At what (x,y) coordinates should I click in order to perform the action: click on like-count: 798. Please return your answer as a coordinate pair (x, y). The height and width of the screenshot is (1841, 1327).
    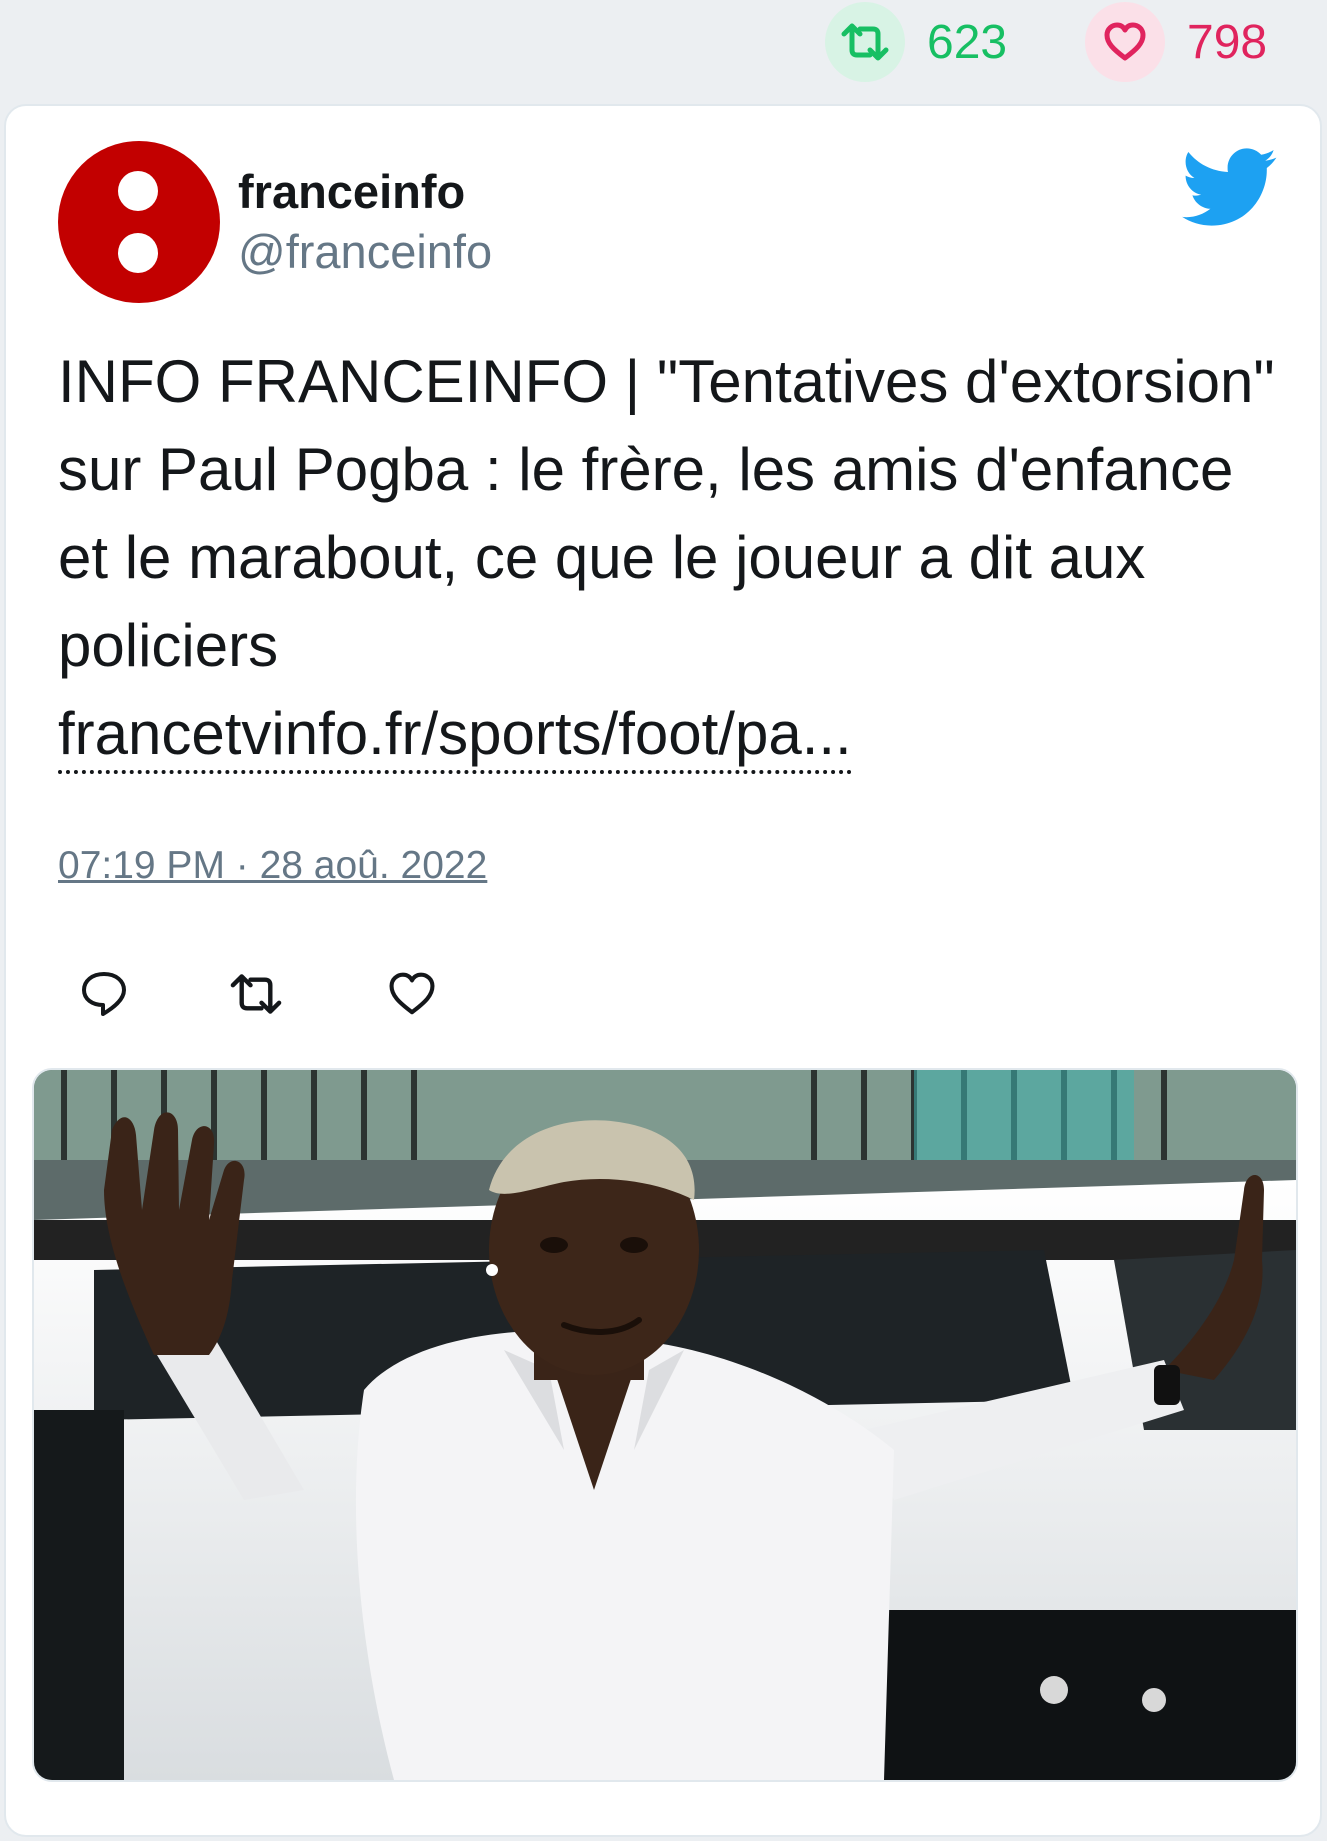
    Looking at the image, I should click on (1227, 42).